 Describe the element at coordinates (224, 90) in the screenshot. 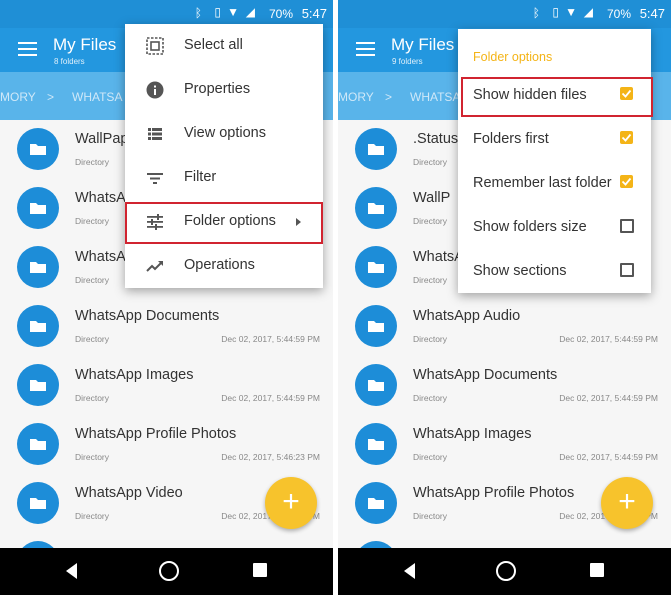

I see `menu-item-properties: Properties` at that location.